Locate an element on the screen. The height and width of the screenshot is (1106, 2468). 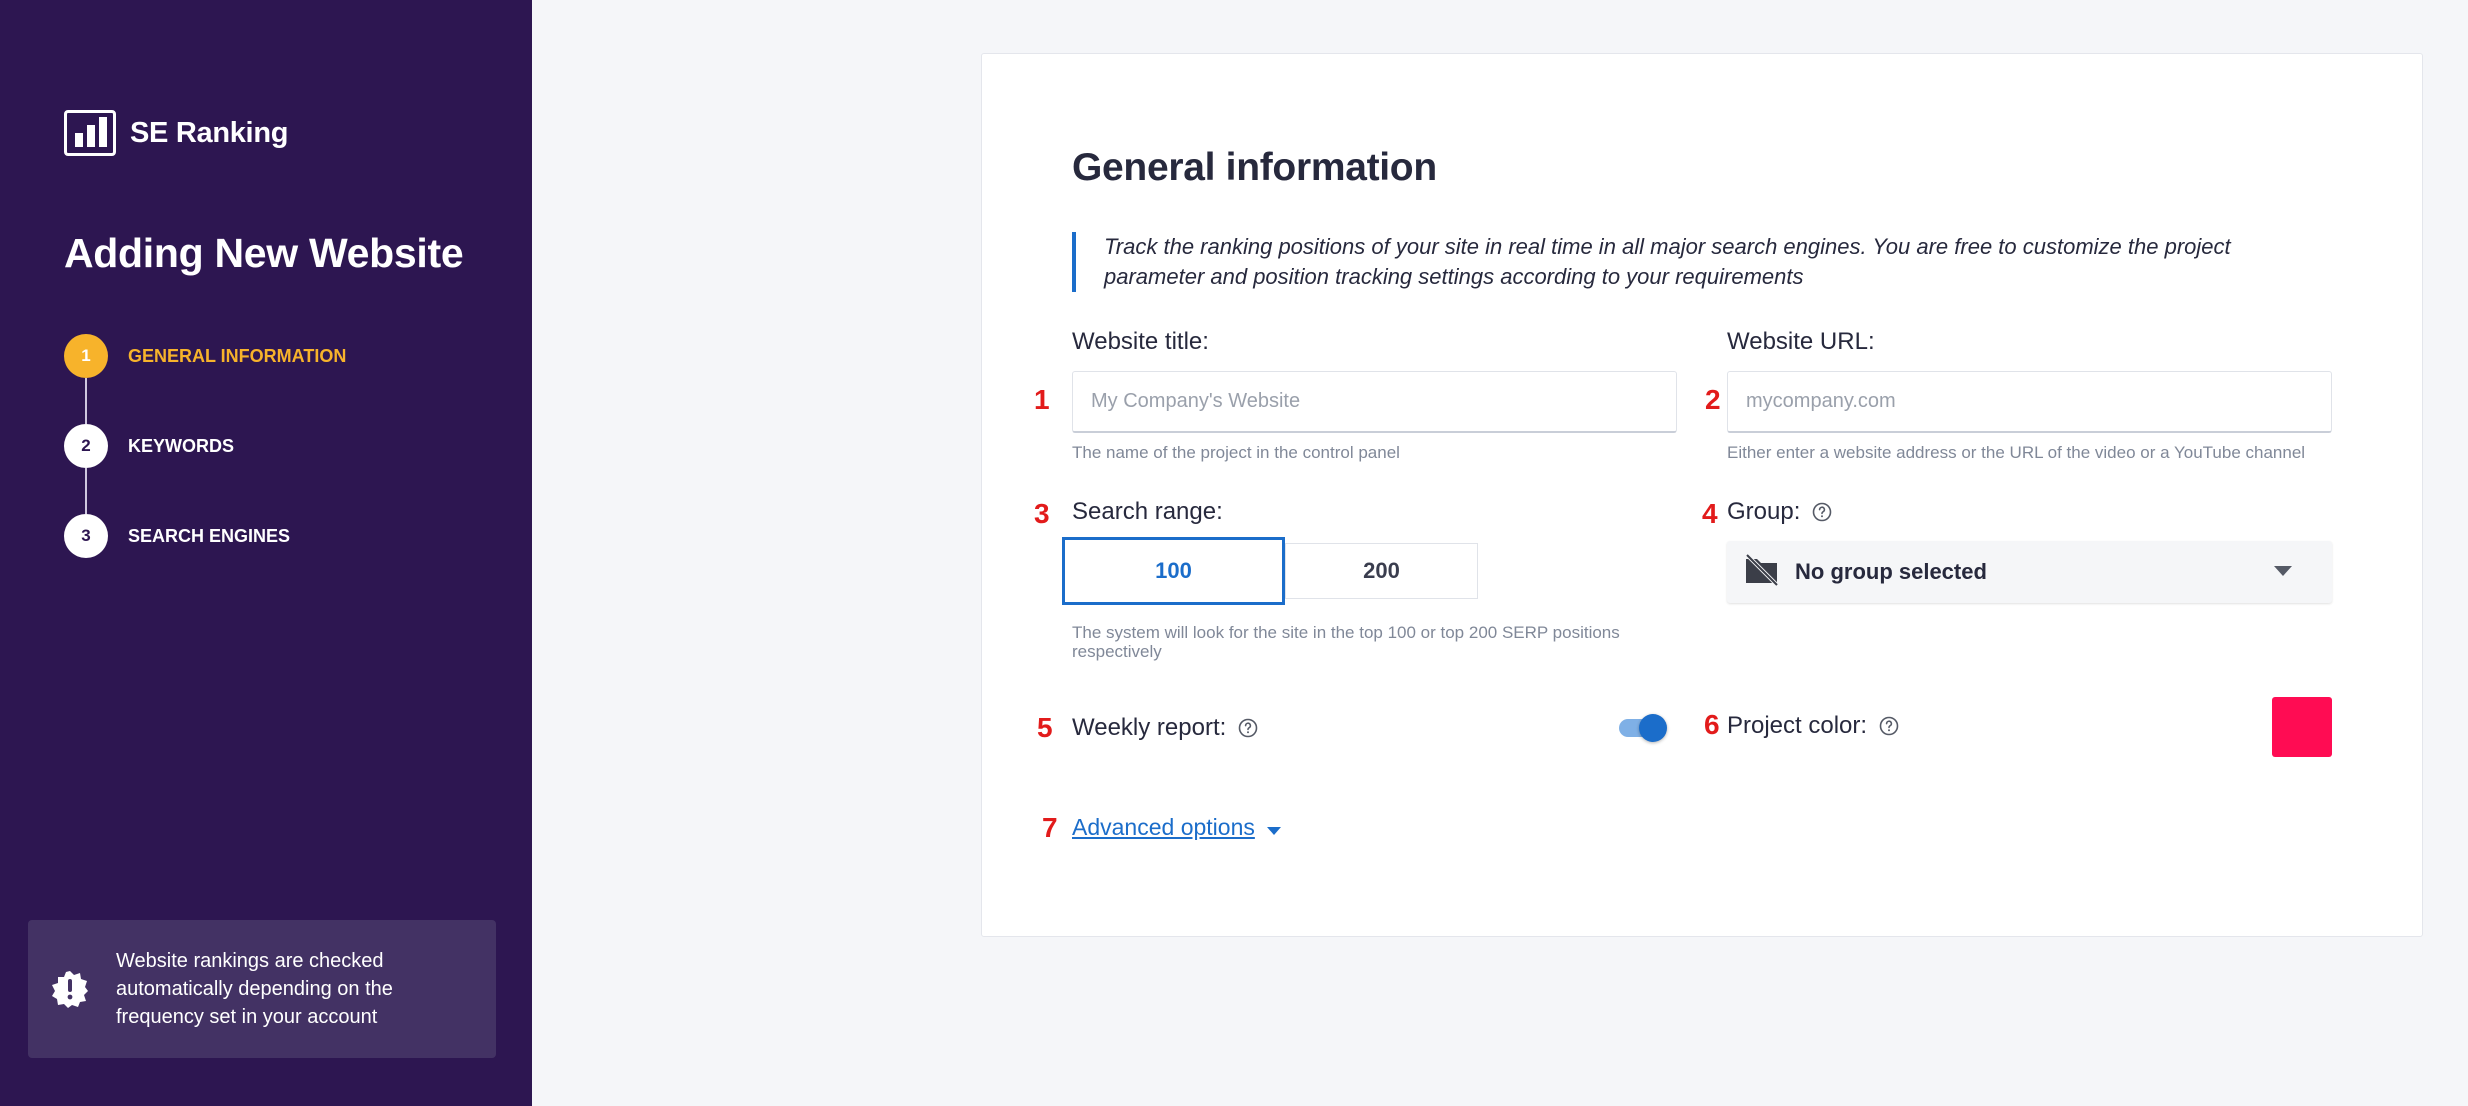
alert-badge-icon is located at coordinates (70, 989).